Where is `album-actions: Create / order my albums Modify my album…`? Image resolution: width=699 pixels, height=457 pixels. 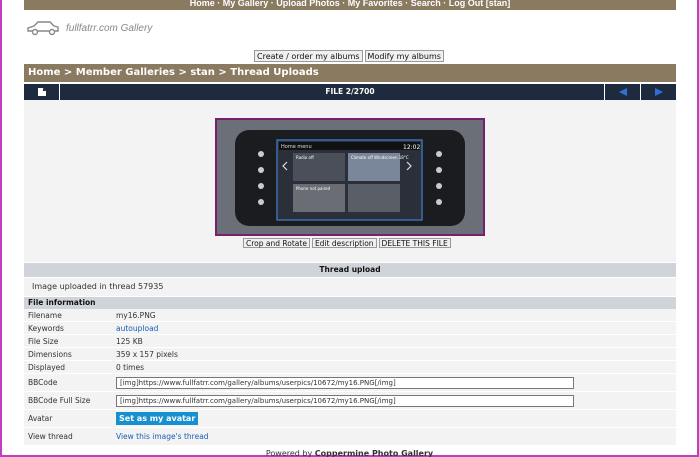 album-actions: Create / order my albums Modify my album… is located at coordinates (349, 56).